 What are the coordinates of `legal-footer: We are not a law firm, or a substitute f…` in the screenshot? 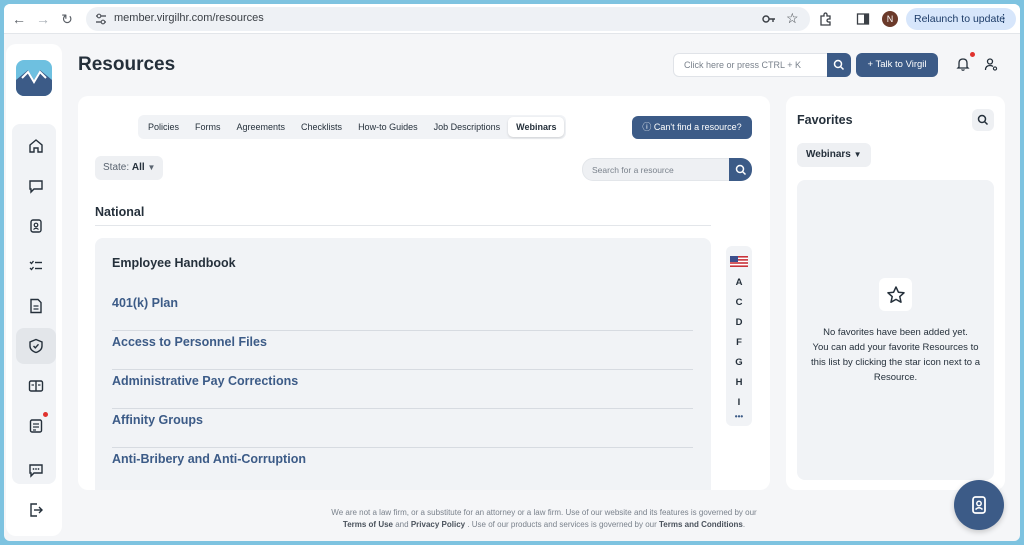 It's located at (544, 519).